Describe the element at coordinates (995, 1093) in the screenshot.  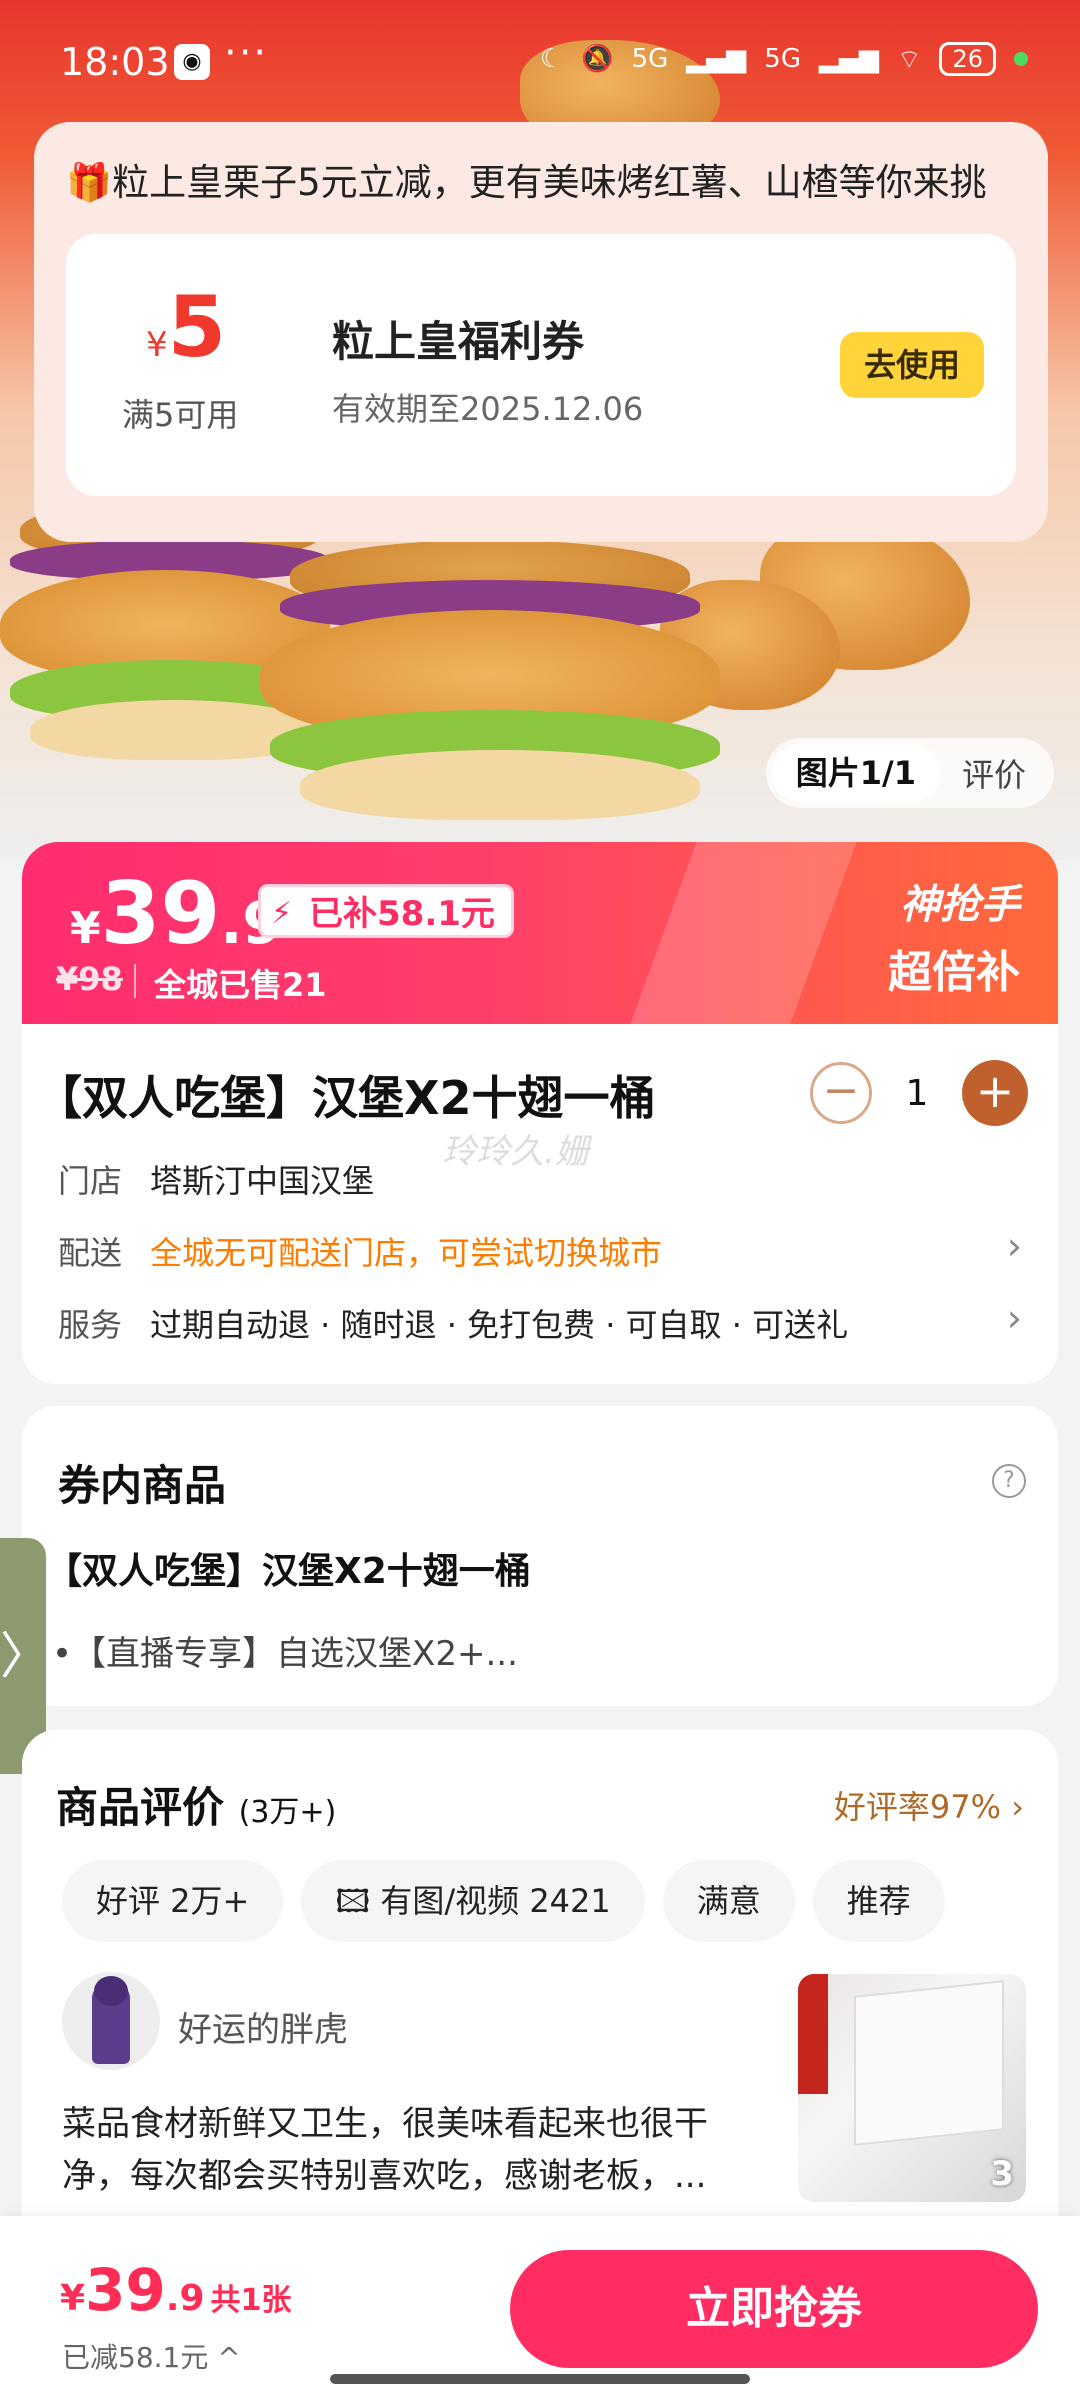
I see `increase-quantity-button: +` at that location.